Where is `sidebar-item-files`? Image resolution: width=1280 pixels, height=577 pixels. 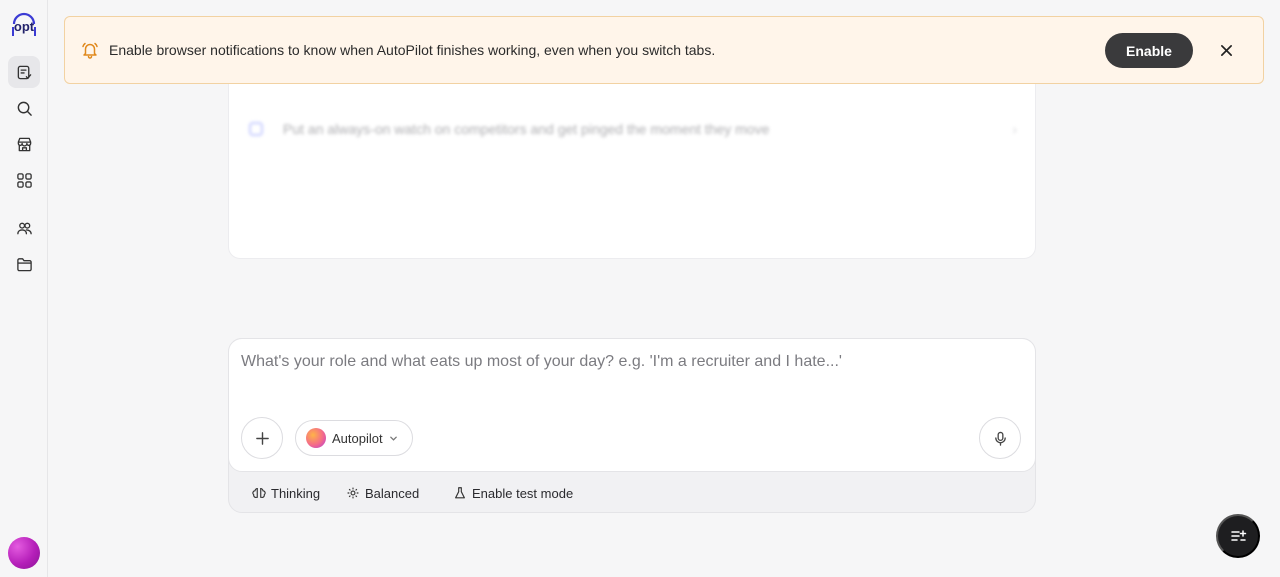
sidebar-item-files is located at coordinates (24, 264).